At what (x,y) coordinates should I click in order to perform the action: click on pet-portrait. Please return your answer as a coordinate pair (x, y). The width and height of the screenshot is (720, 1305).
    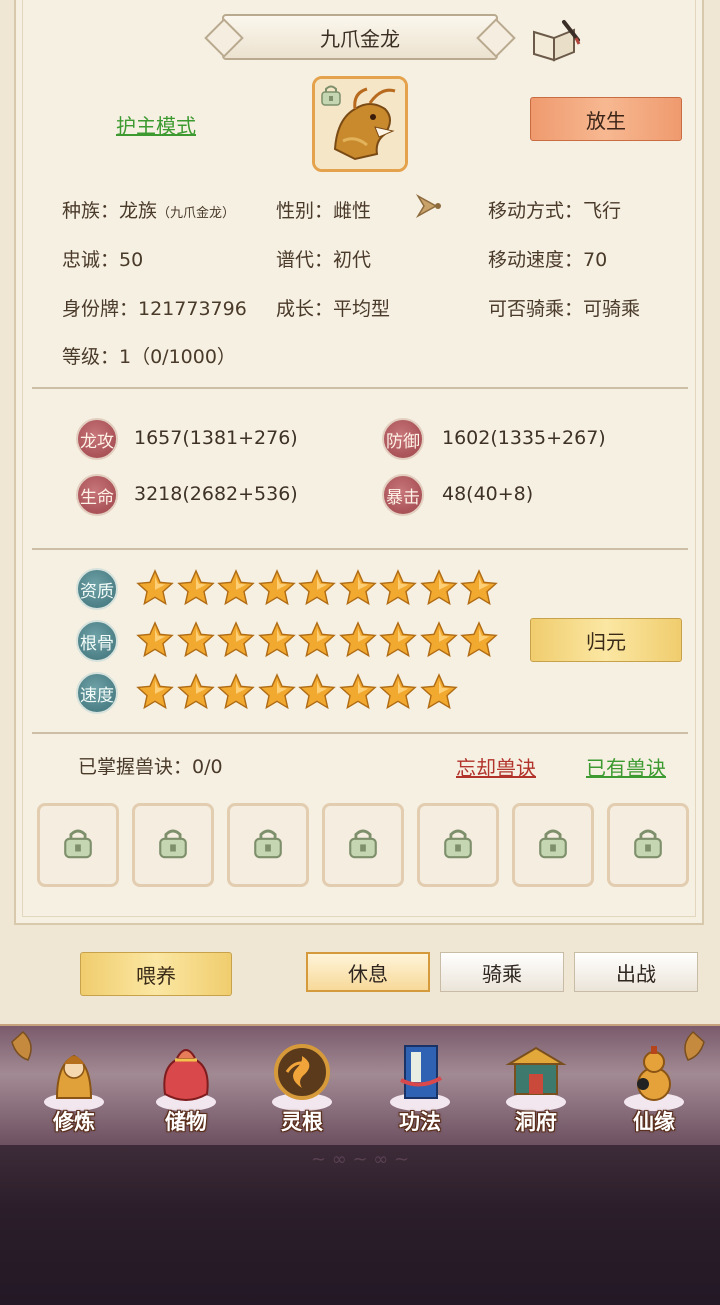
    Looking at the image, I should click on (360, 124).